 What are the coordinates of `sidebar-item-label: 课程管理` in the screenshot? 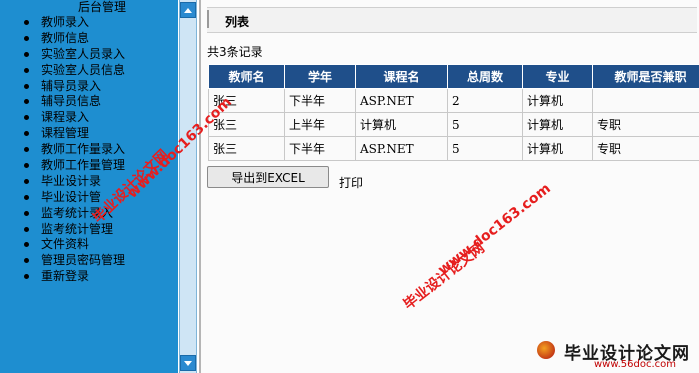 It's located at (65, 133).